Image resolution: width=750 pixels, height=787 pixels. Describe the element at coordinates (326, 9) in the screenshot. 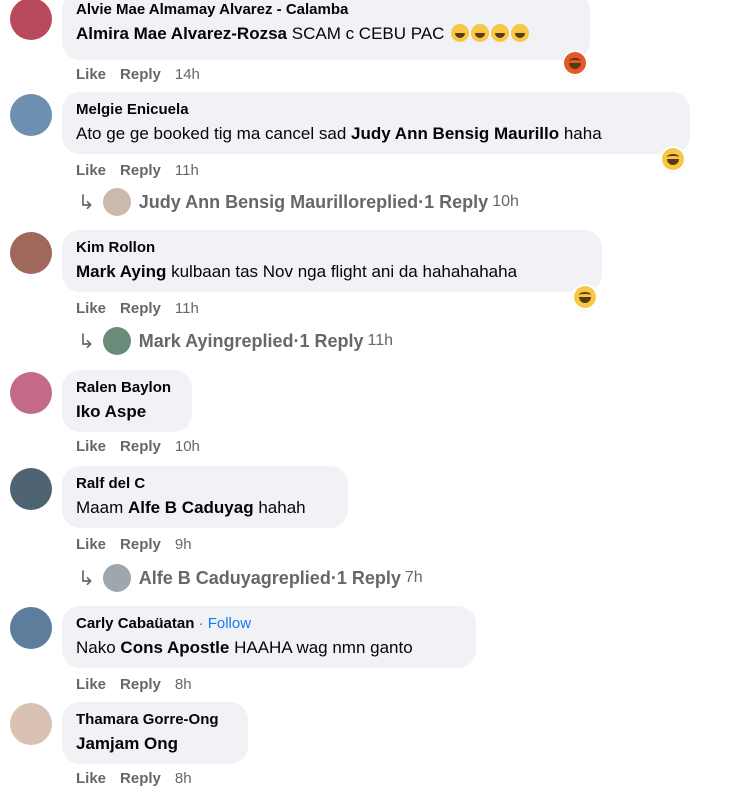

I see `comment-author: Alvie Mae Almamay Alvarez - Calamba` at that location.